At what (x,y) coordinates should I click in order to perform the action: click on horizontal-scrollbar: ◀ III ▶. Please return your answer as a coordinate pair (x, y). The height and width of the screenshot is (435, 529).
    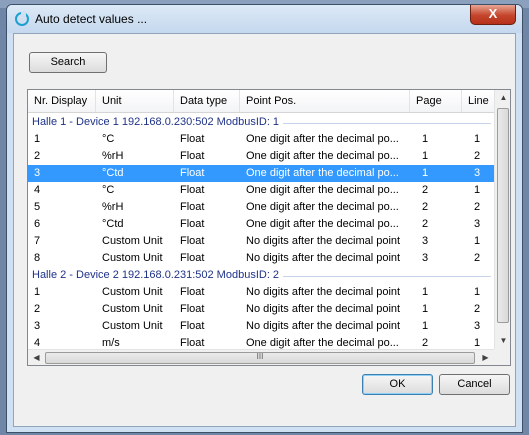
    Looking at the image, I should click on (261, 357).